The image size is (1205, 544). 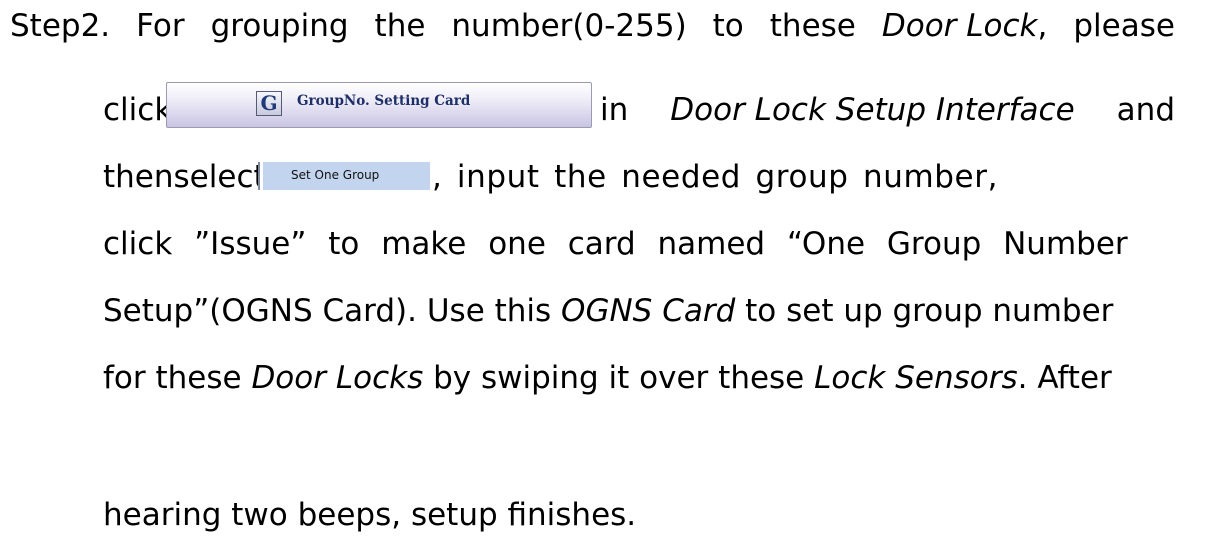 What do you see at coordinates (569, 26) in the screenshot?
I see `word: number(0-255)` at bounding box center [569, 26].